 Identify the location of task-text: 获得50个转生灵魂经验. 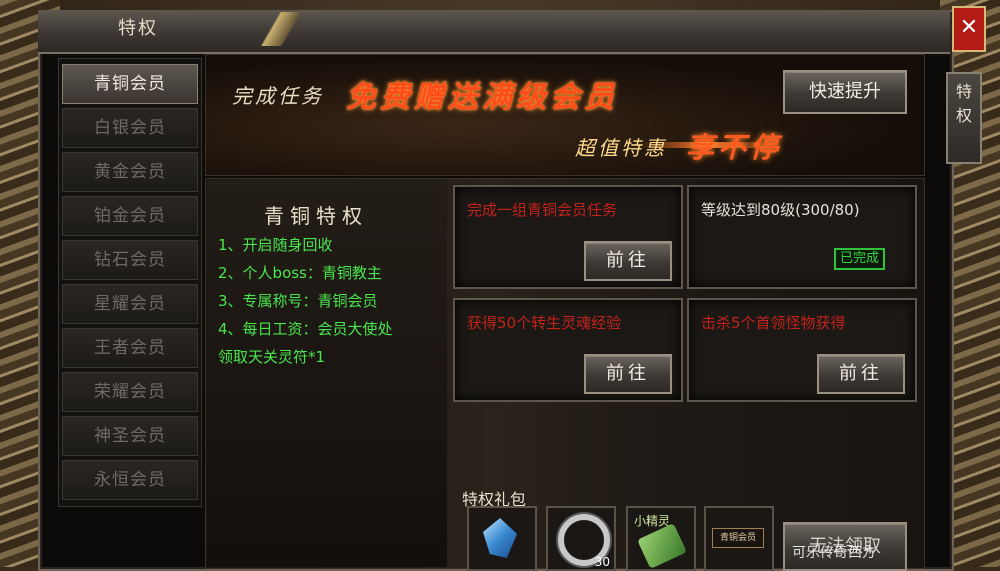
(544, 323).